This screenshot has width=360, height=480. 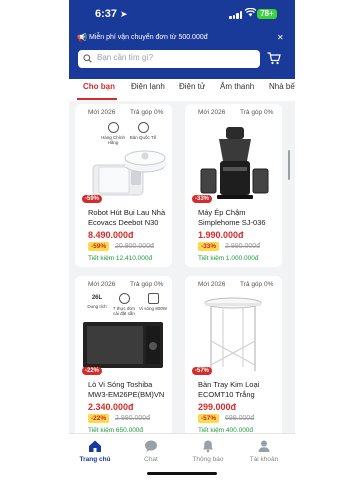 I want to click on battery-indicator: 78+, so click(x=267, y=14).